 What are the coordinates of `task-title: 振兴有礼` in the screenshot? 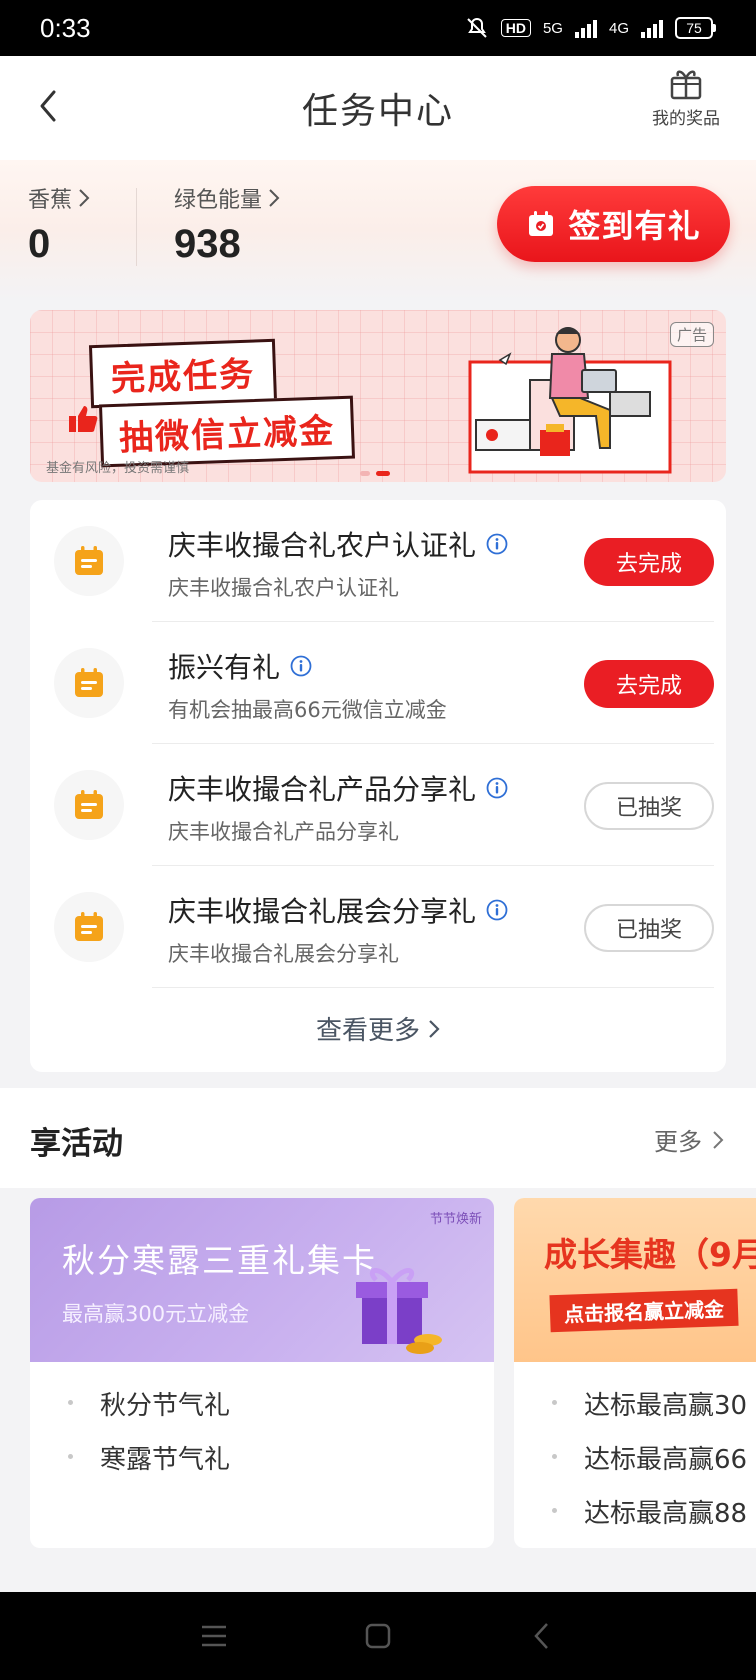 It's located at (224, 667).